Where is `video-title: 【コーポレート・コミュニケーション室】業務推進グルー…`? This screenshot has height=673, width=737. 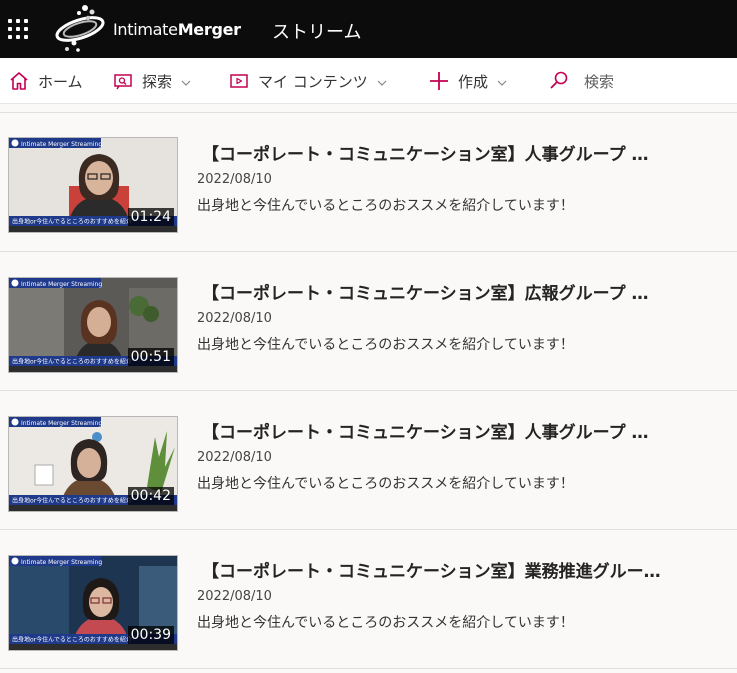
video-title: 【コーポレート・コミュニケーション室】業務推進グルー… is located at coordinates (449, 569).